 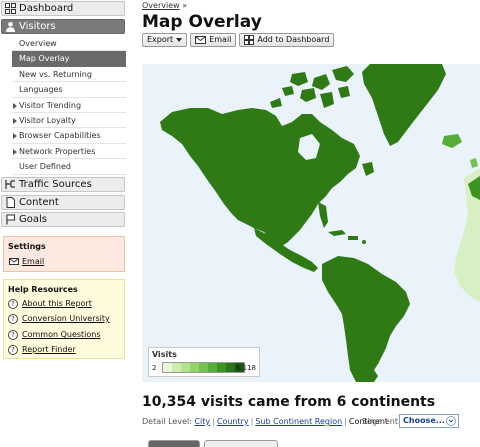 What do you see at coordinates (44, 59) in the screenshot?
I see `subnav-label: Map Overlay` at bounding box center [44, 59].